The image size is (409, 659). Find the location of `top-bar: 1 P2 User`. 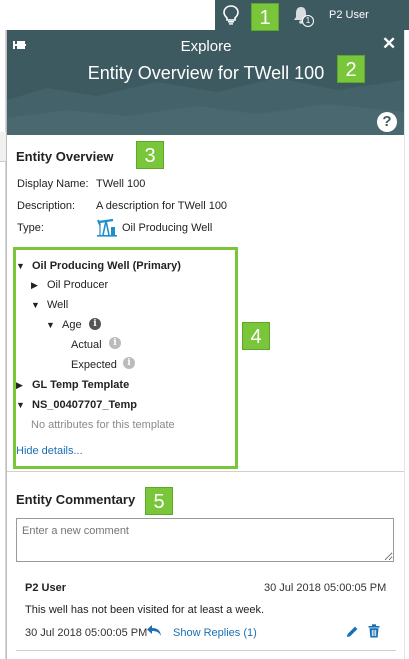

top-bar: 1 P2 User is located at coordinates (204, 15).